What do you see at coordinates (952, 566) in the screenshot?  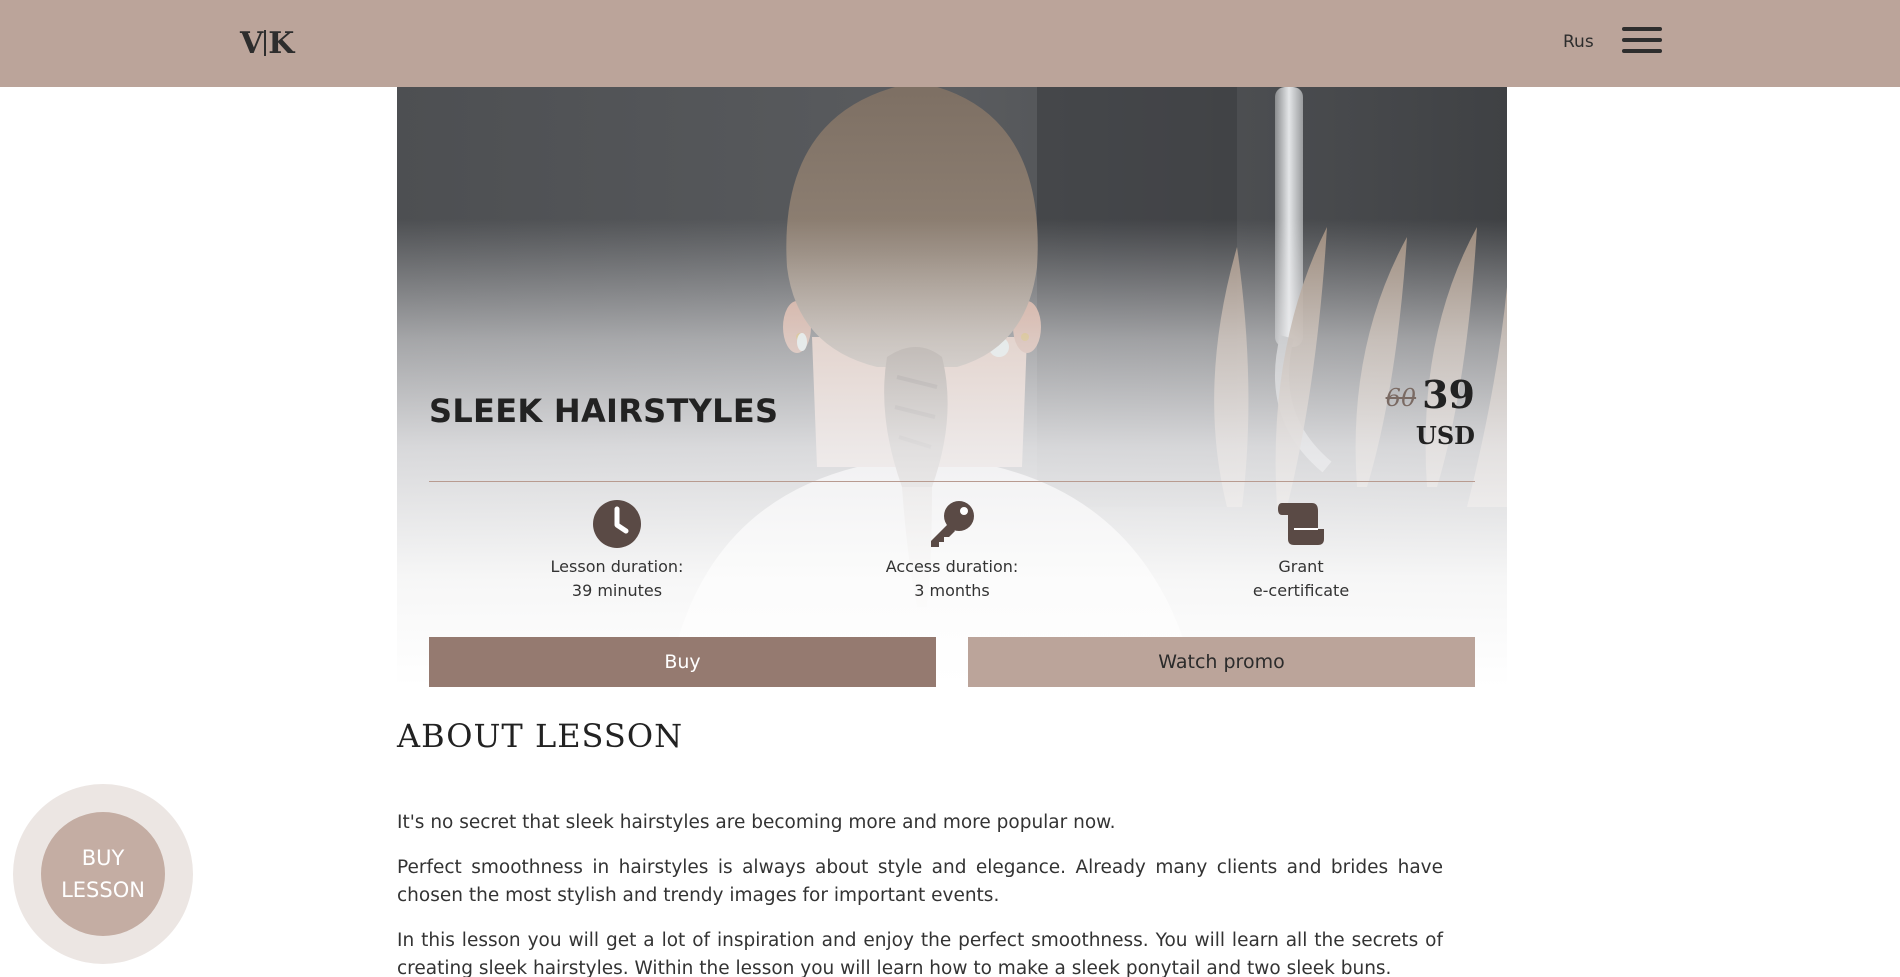 I see `feature-label: Access duration:` at bounding box center [952, 566].